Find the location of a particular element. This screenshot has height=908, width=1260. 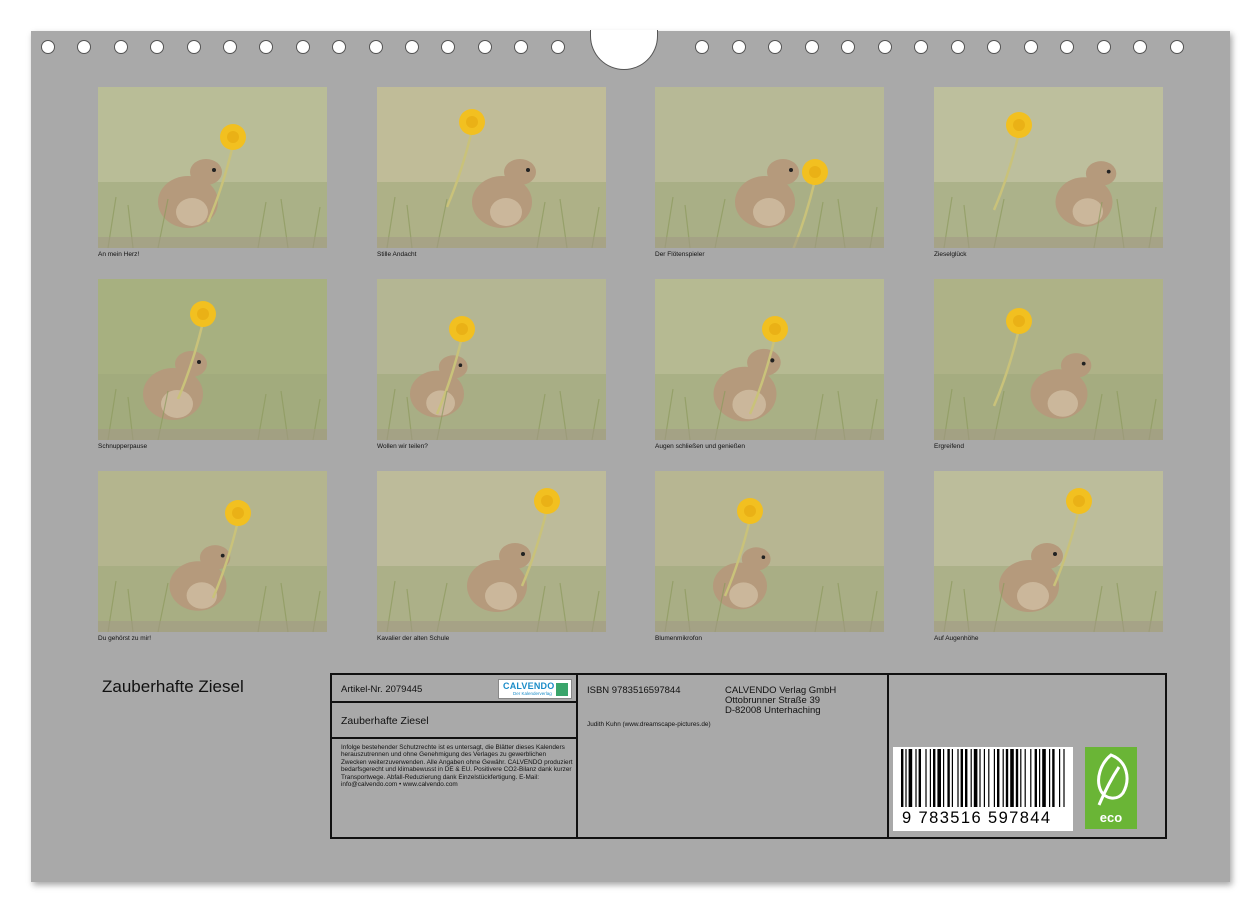

month-caption: Kavalier der alten Schule is located at coordinates (413, 638).